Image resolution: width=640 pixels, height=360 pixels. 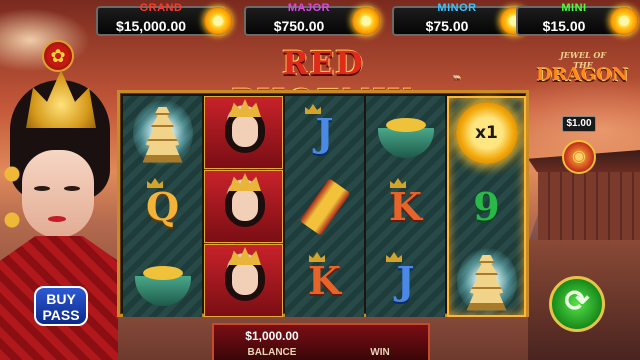 What do you see at coordinates (457, 8) in the screenshot?
I see `jackpot-minor-label: MINOR` at bounding box center [457, 8].